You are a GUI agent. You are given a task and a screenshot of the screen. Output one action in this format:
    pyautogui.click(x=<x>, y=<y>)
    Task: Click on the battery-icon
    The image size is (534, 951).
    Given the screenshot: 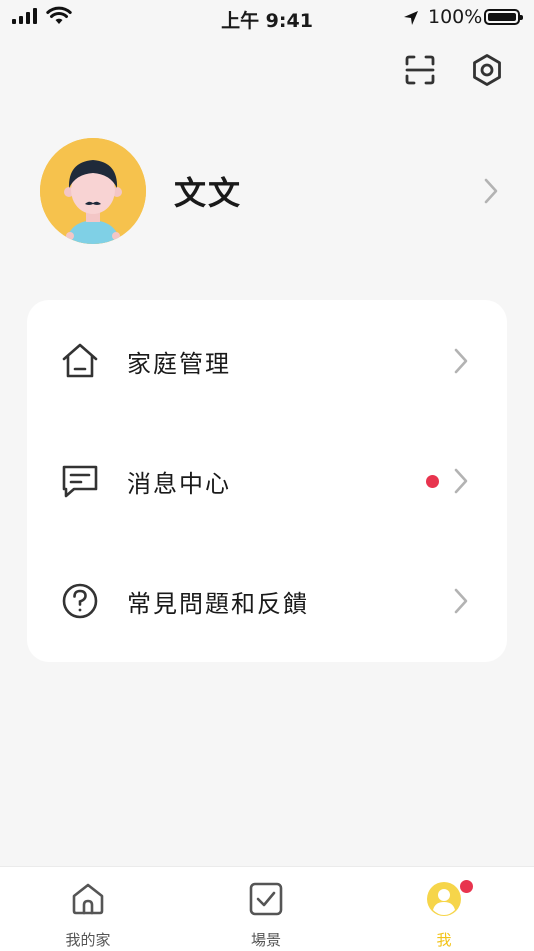 What is the action you would take?
    pyautogui.click(x=503, y=17)
    